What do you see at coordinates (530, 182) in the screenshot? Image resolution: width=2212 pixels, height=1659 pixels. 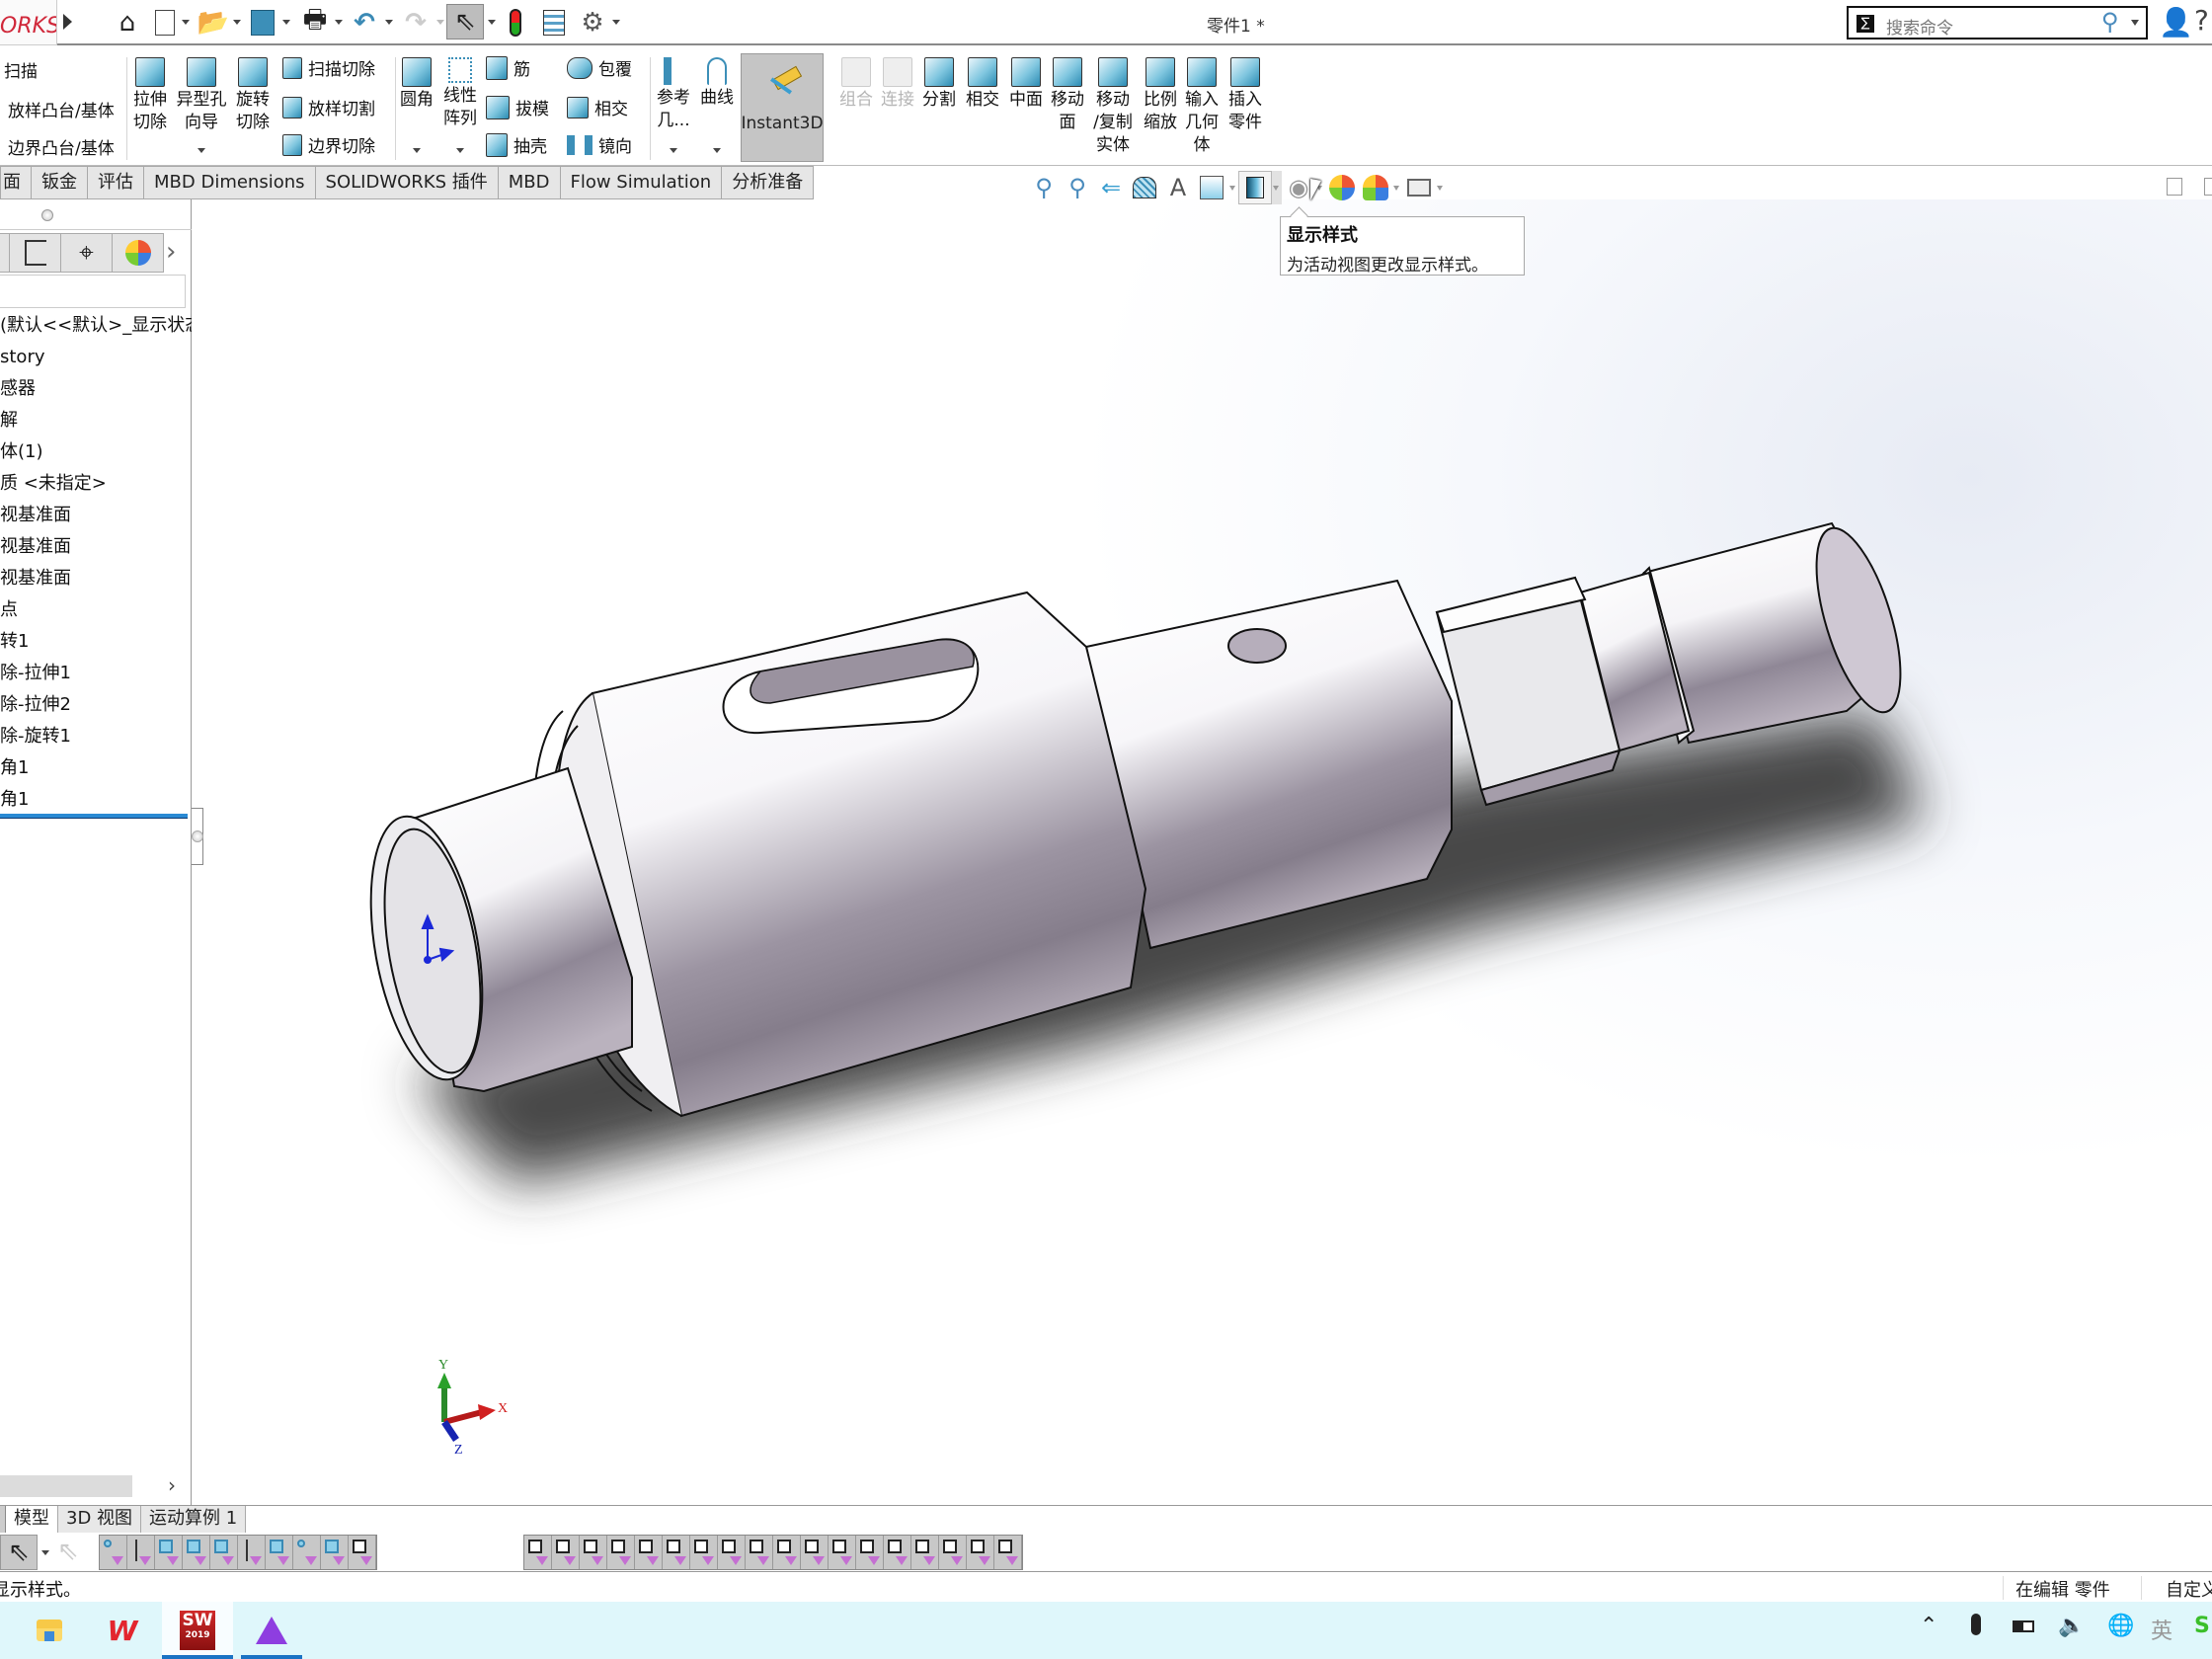 I see `command-tab: MBD` at bounding box center [530, 182].